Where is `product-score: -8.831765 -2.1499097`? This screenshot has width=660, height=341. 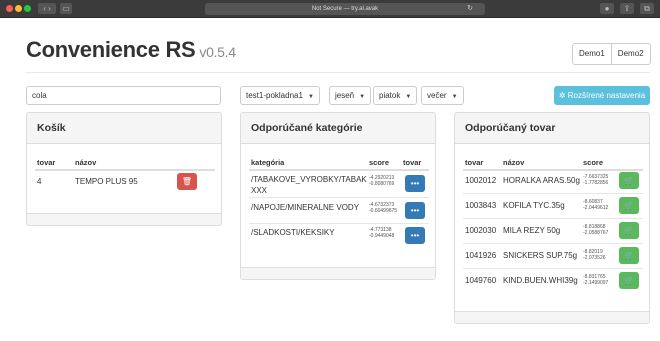
product-score: -8.831765 -2.1499097 is located at coordinates (595, 280).